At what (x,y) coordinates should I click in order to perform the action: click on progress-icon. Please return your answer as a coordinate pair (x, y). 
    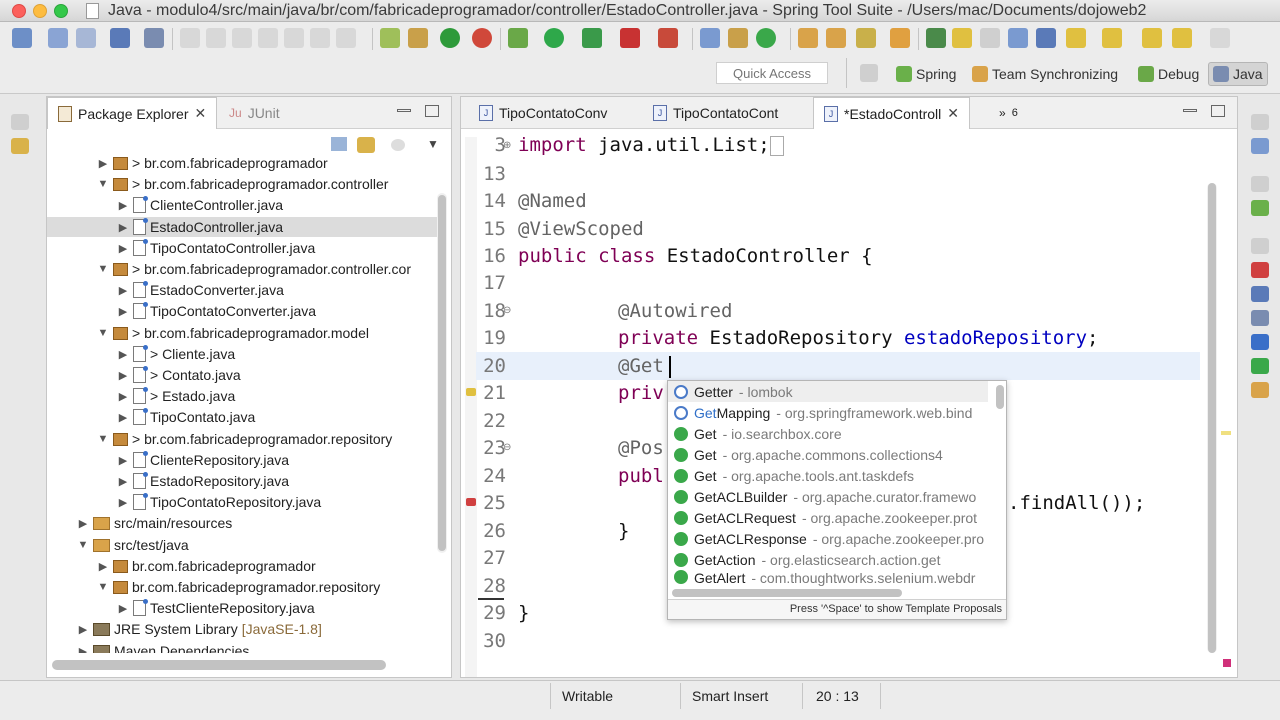
    Looking at the image, I should click on (1260, 366).